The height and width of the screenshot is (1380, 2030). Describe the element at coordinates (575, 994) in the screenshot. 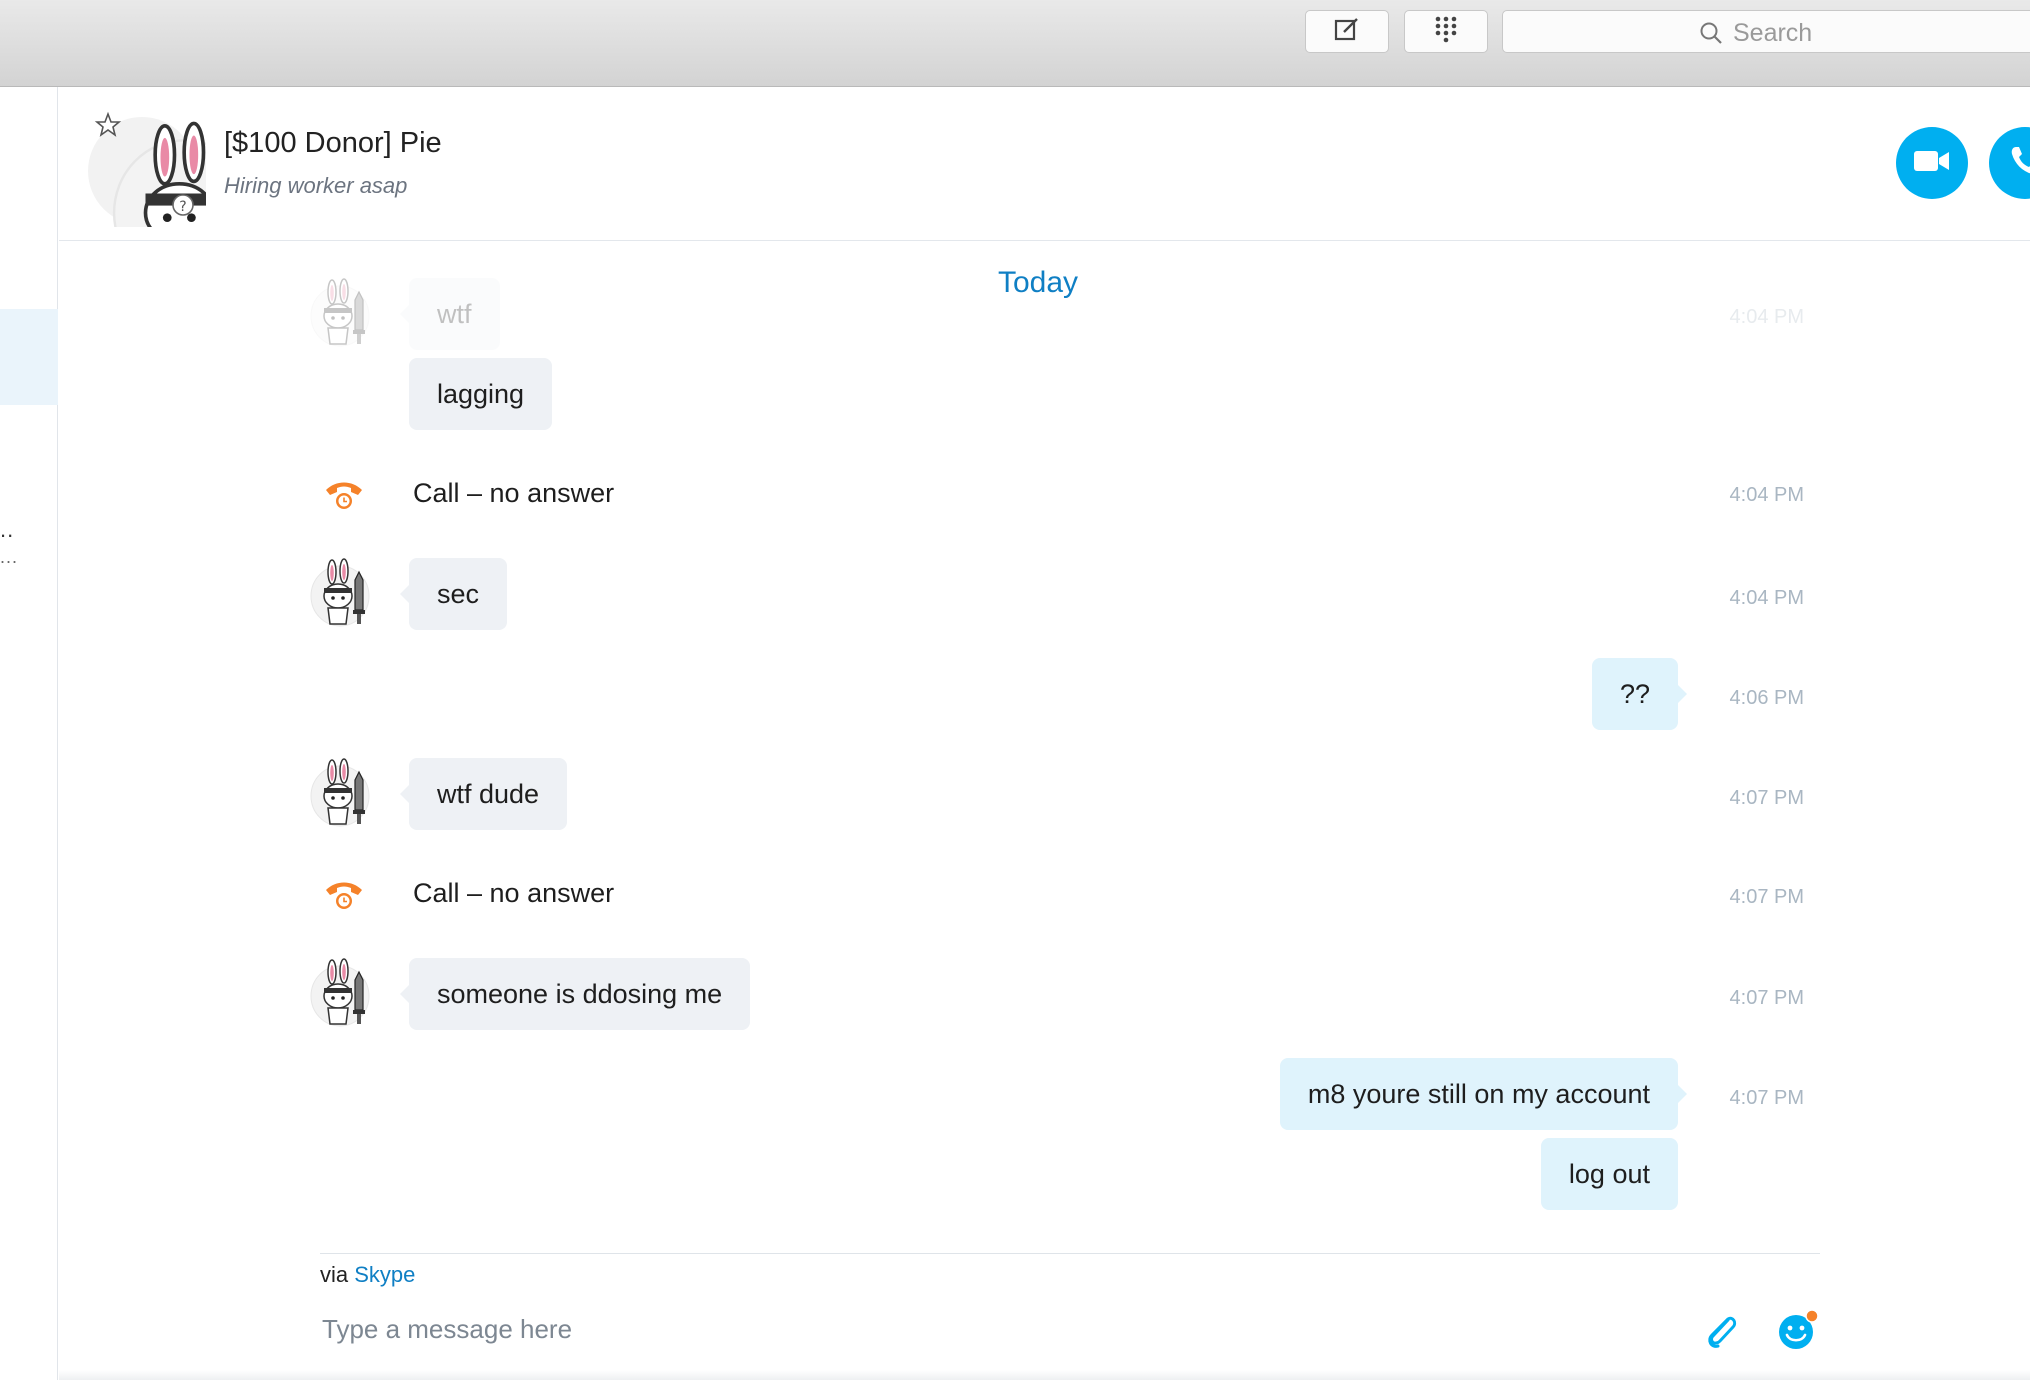

I see `message-bubble: someone is ddosing me` at that location.